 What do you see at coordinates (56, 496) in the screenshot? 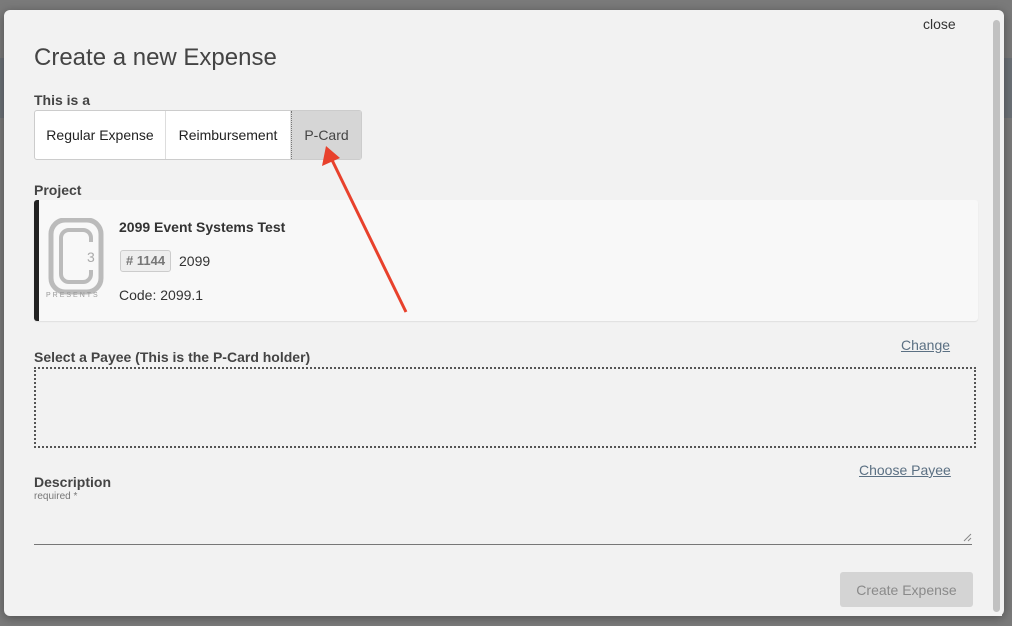
I see `required-note: required *` at bounding box center [56, 496].